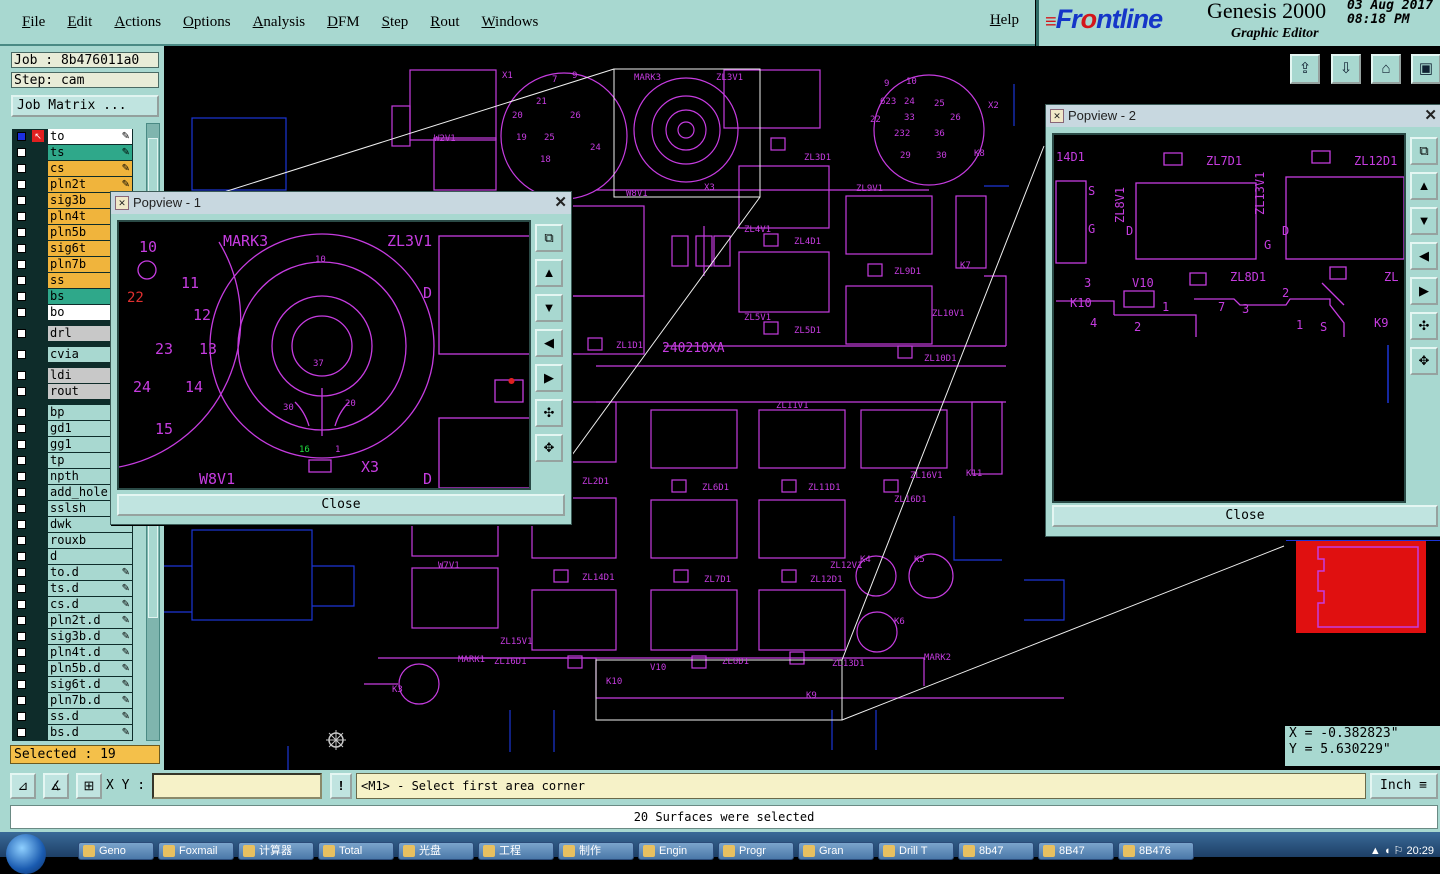 Image resolution: width=1440 pixels, height=874 pixels. I want to click on layer-row: to.d ✎, so click(72, 572).